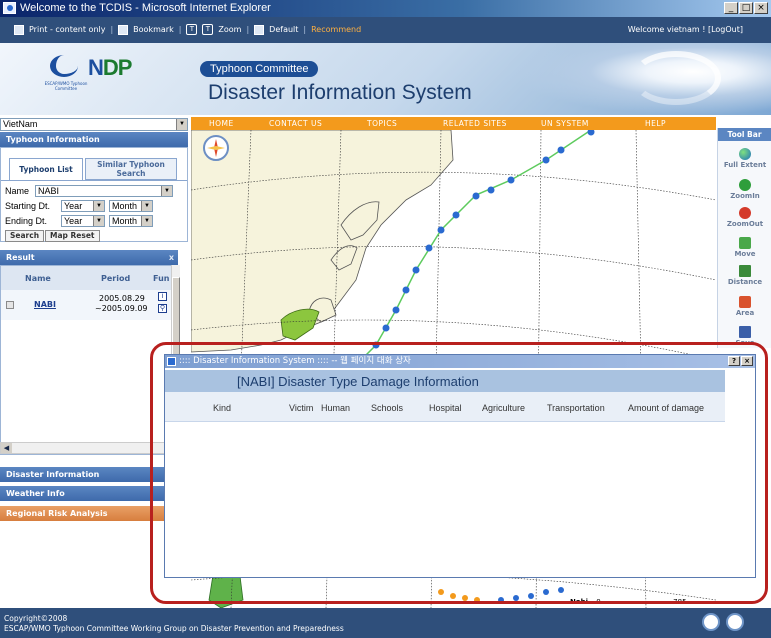 The image size is (771, 638). What do you see at coordinates (131, 206) in the screenshot?
I see `start-month-select: Month ▼` at bounding box center [131, 206].